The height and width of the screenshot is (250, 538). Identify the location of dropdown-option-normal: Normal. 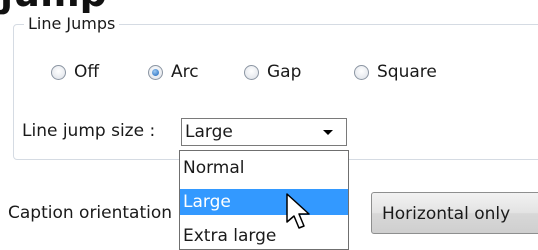
(264, 168).